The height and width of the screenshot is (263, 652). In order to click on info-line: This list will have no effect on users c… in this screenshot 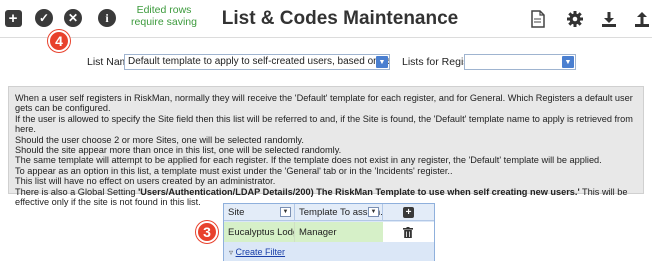, I will do `click(145, 181)`.